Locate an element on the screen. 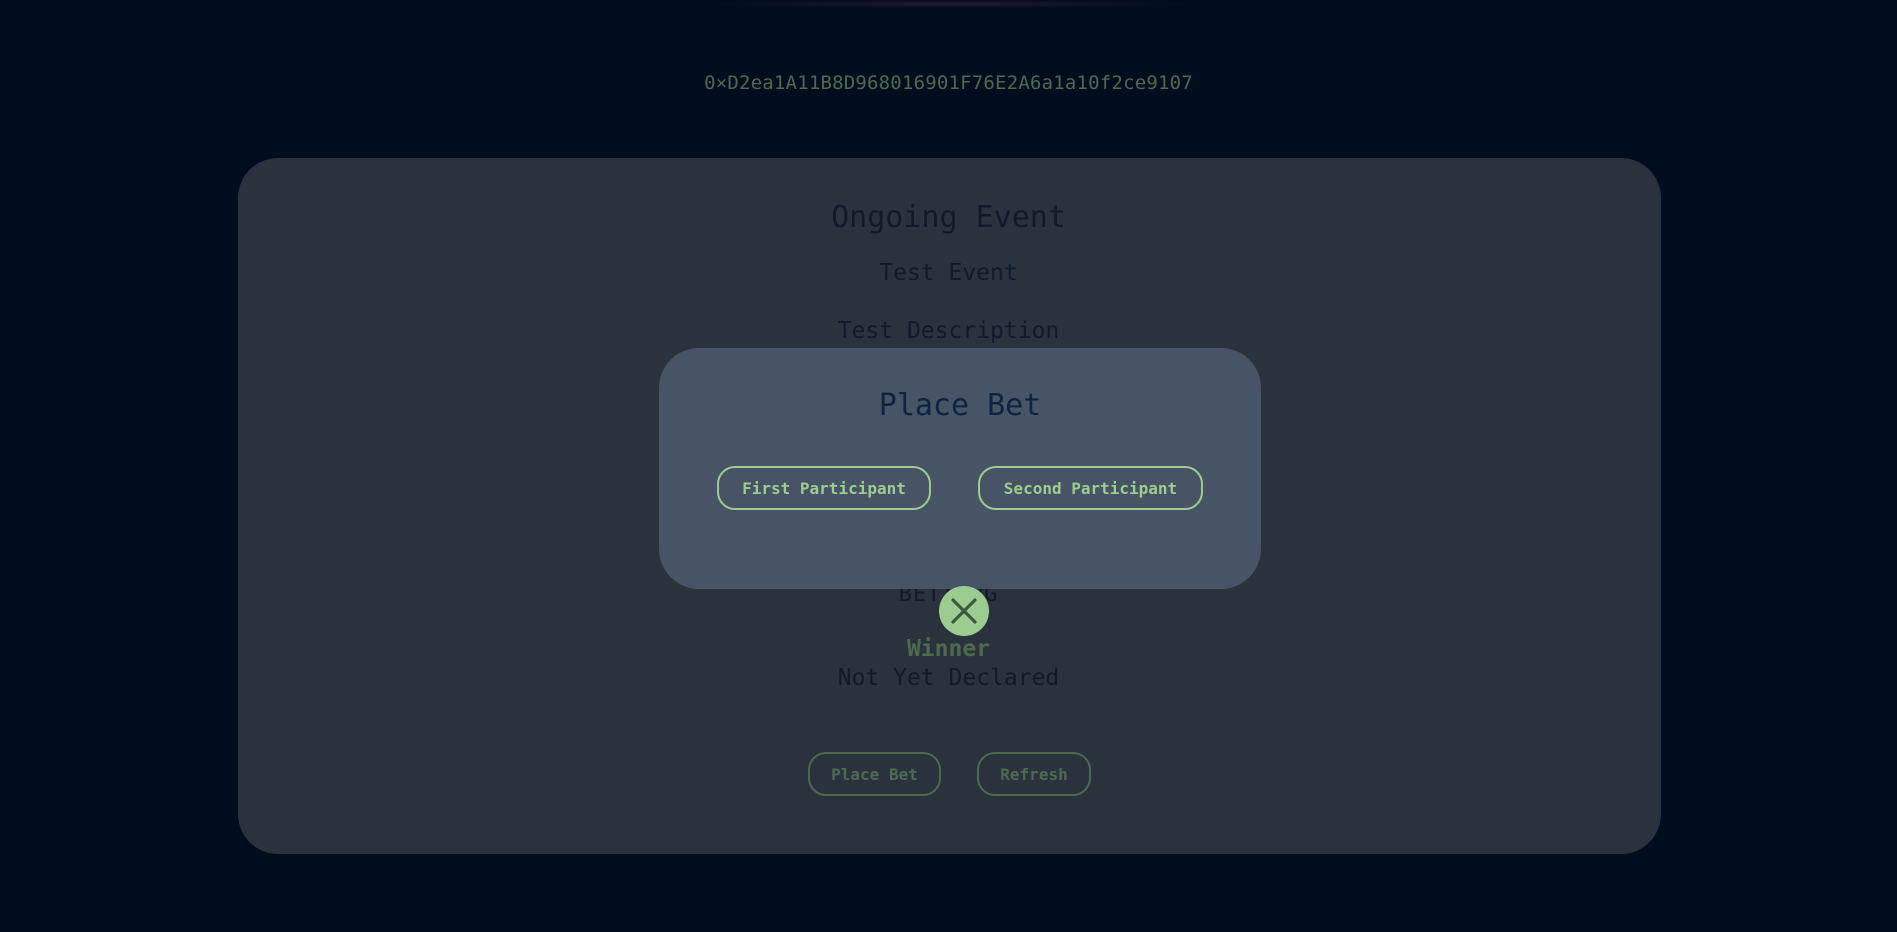  event-name: Test Event is located at coordinates (948, 273).